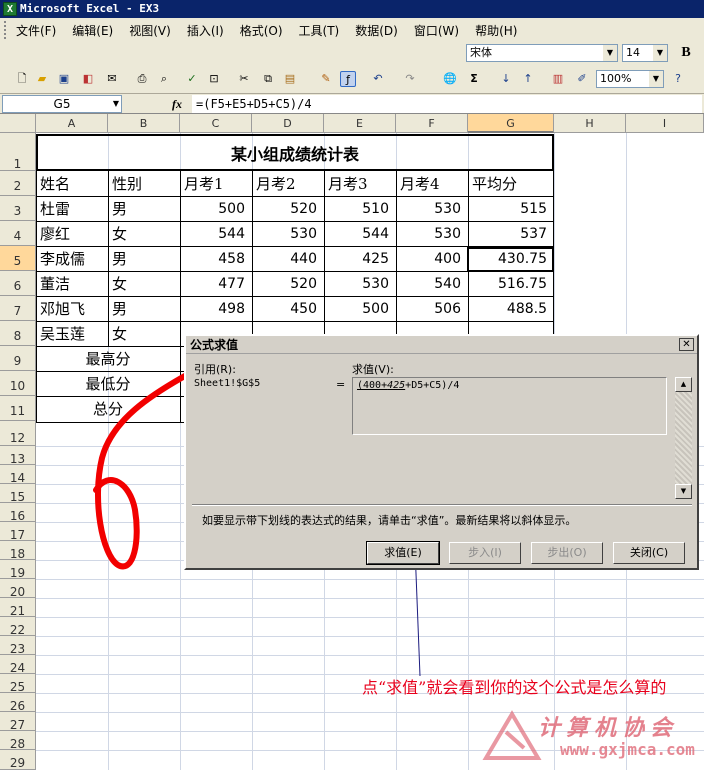  What do you see at coordinates (396, 385) in the screenshot?
I see `eval-result: 425` at bounding box center [396, 385].